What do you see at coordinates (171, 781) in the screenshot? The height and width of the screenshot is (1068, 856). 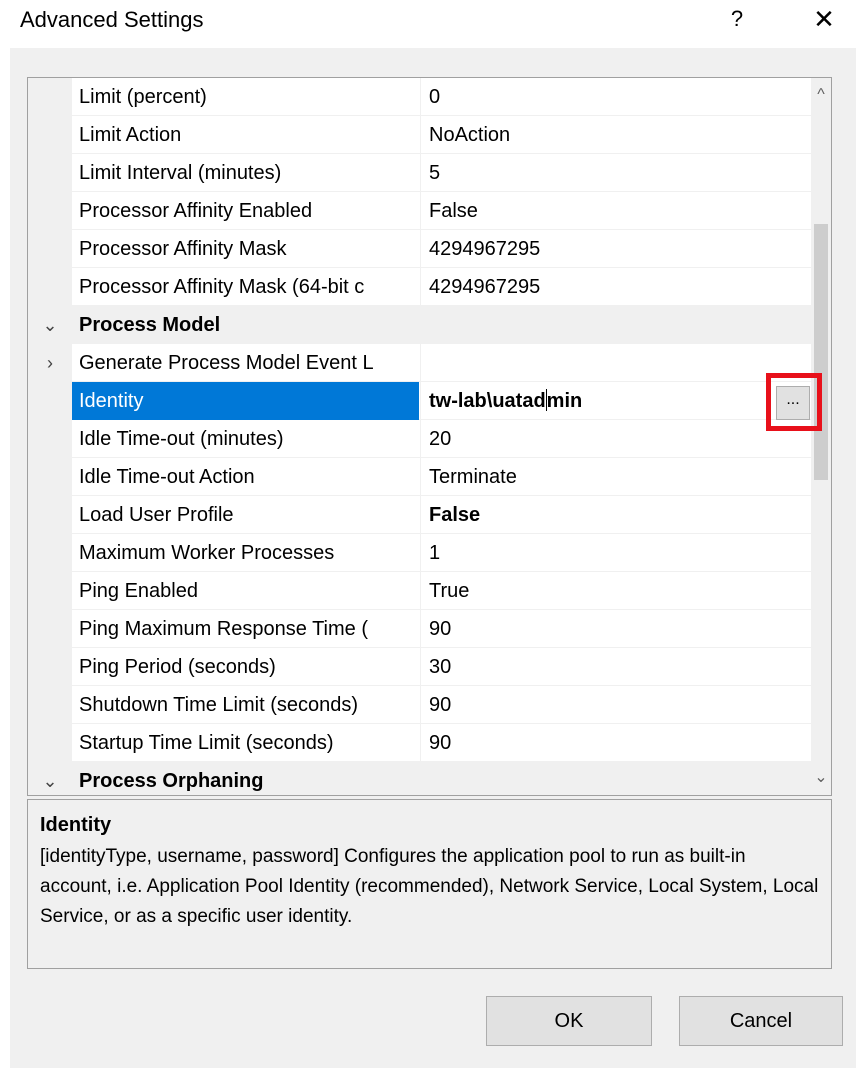 I see `category-label: Process Orphaning` at bounding box center [171, 781].